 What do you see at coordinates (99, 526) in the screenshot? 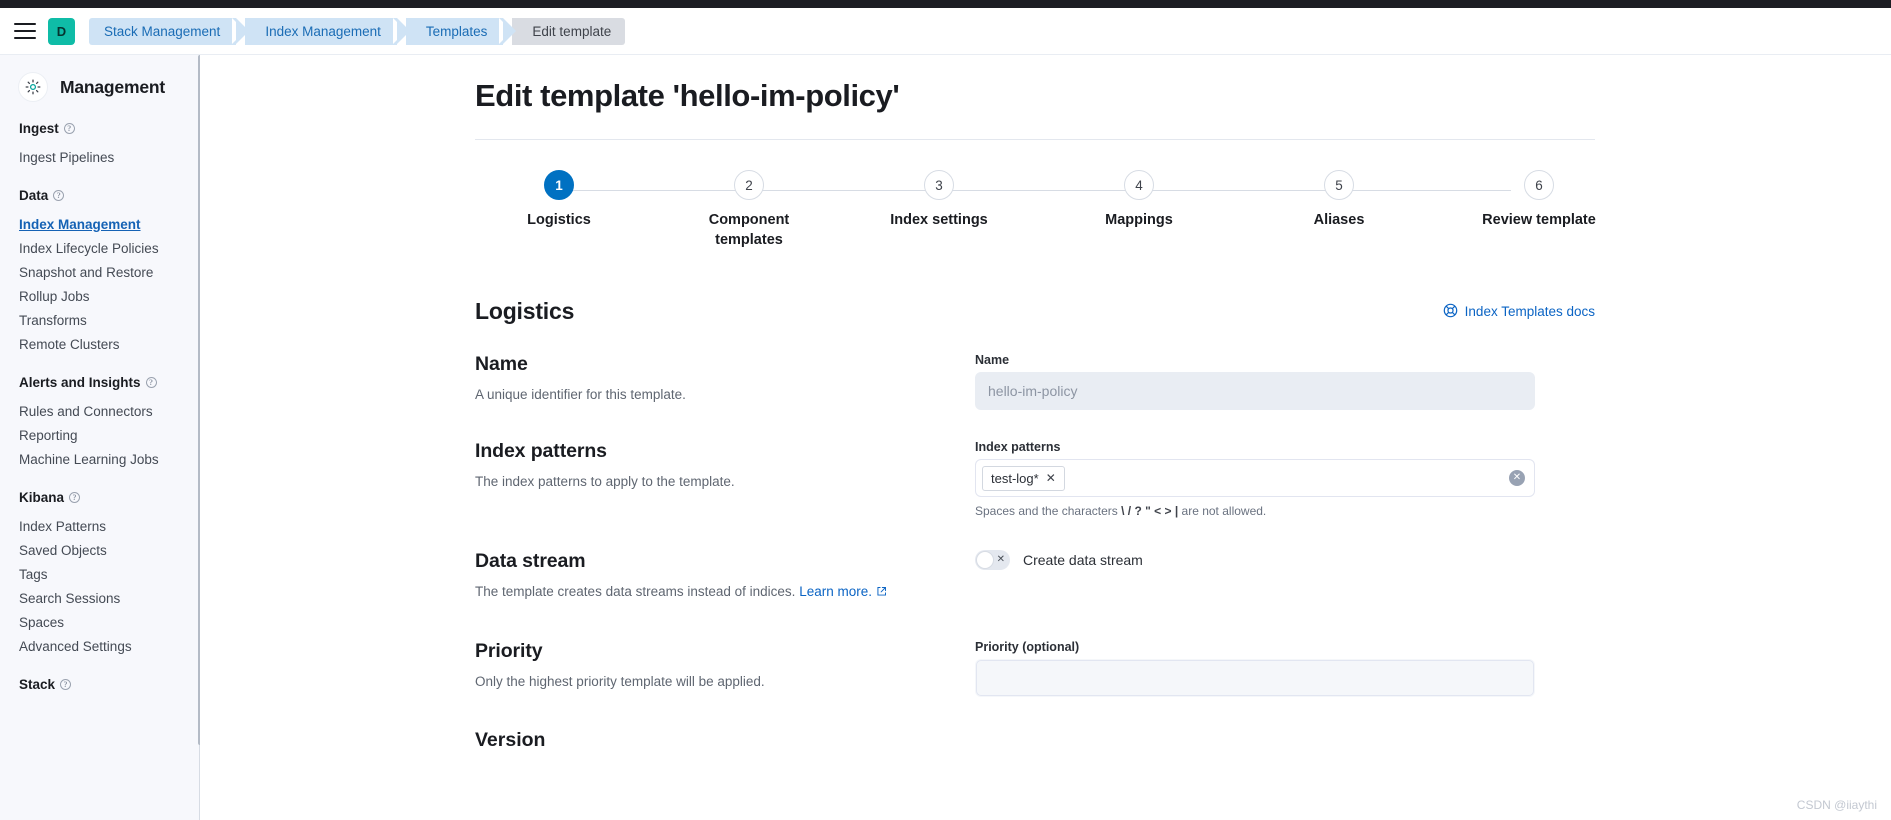
I see `sidebar-item-index-patterns: Index Patterns` at bounding box center [99, 526].